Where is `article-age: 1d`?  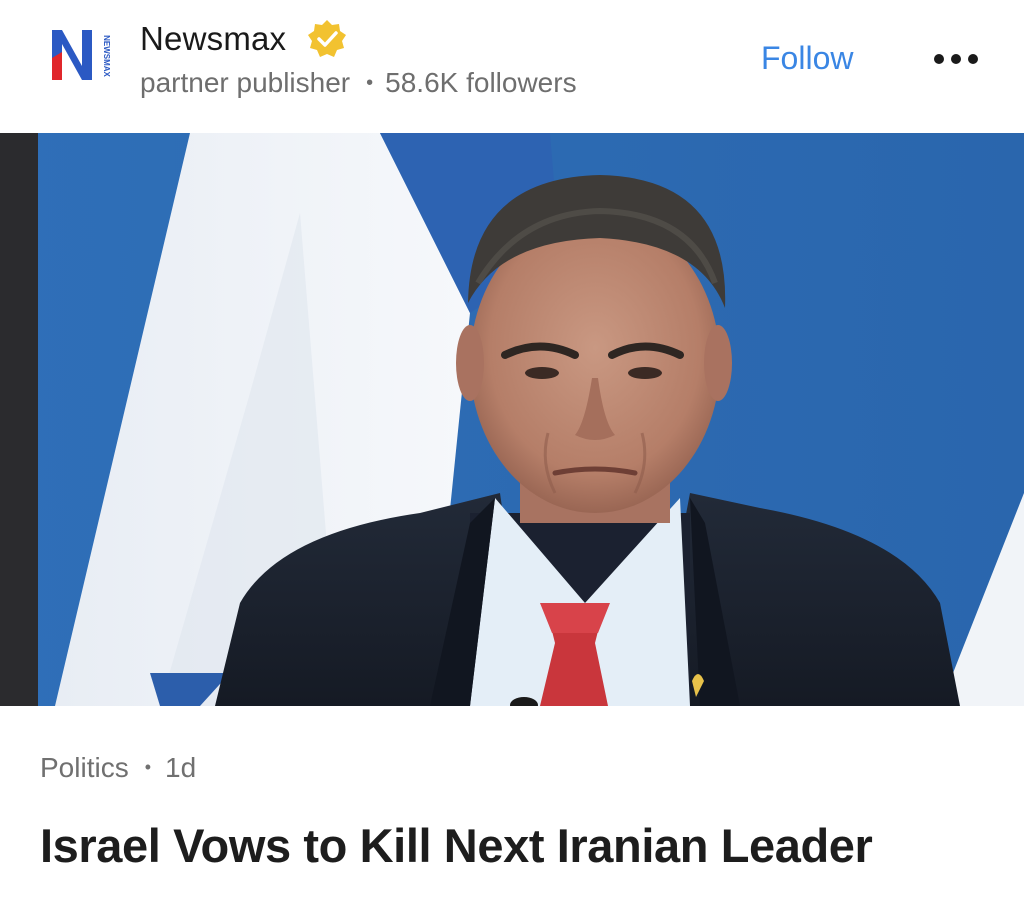
article-age: 1d is located at coordinates (181, 767).